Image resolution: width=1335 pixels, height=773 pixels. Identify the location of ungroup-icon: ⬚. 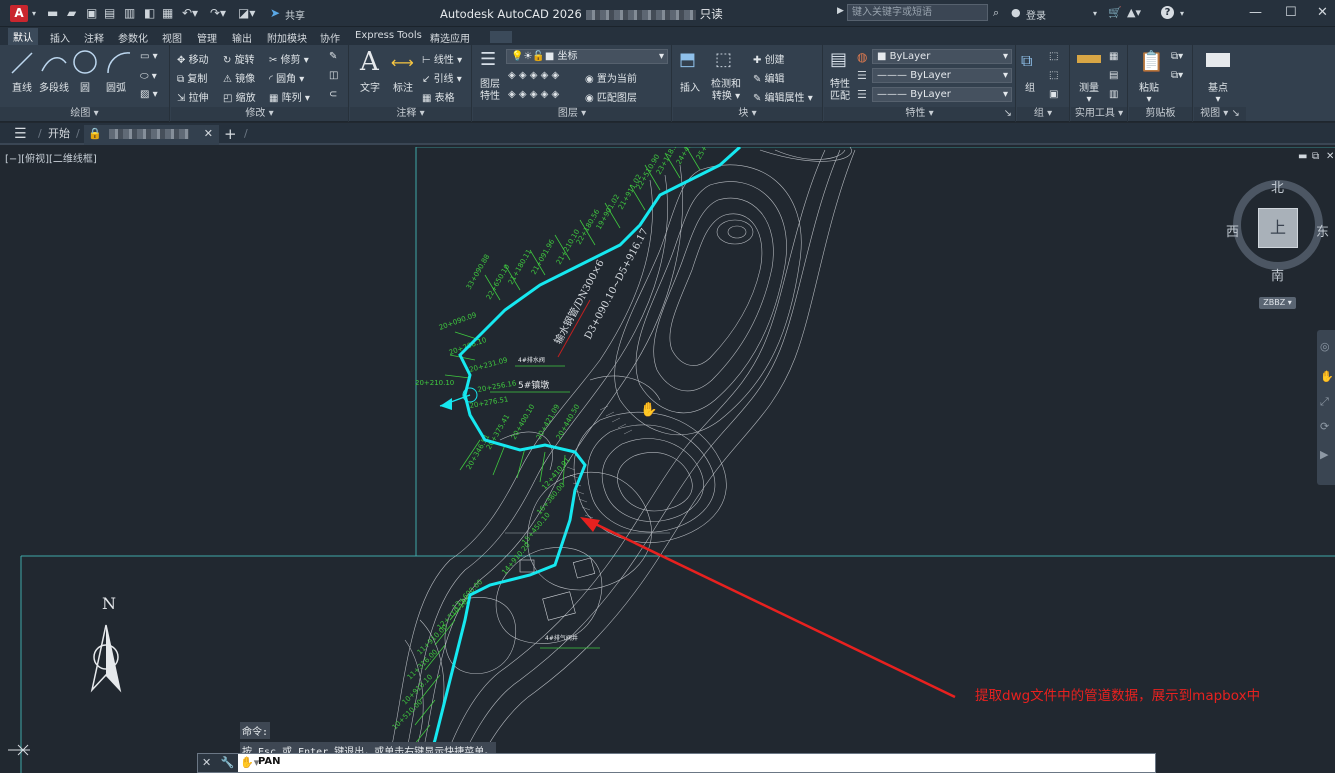
(1053, 56).